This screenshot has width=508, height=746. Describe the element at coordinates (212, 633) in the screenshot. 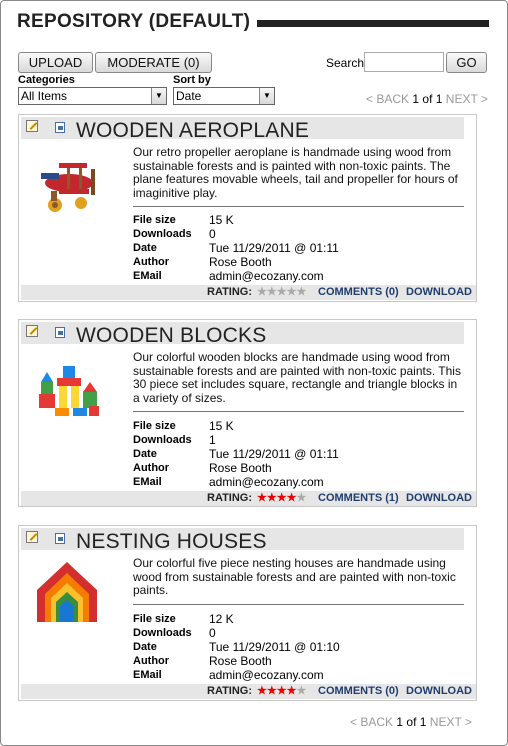

I see `meta-downloads: 0` at that location.